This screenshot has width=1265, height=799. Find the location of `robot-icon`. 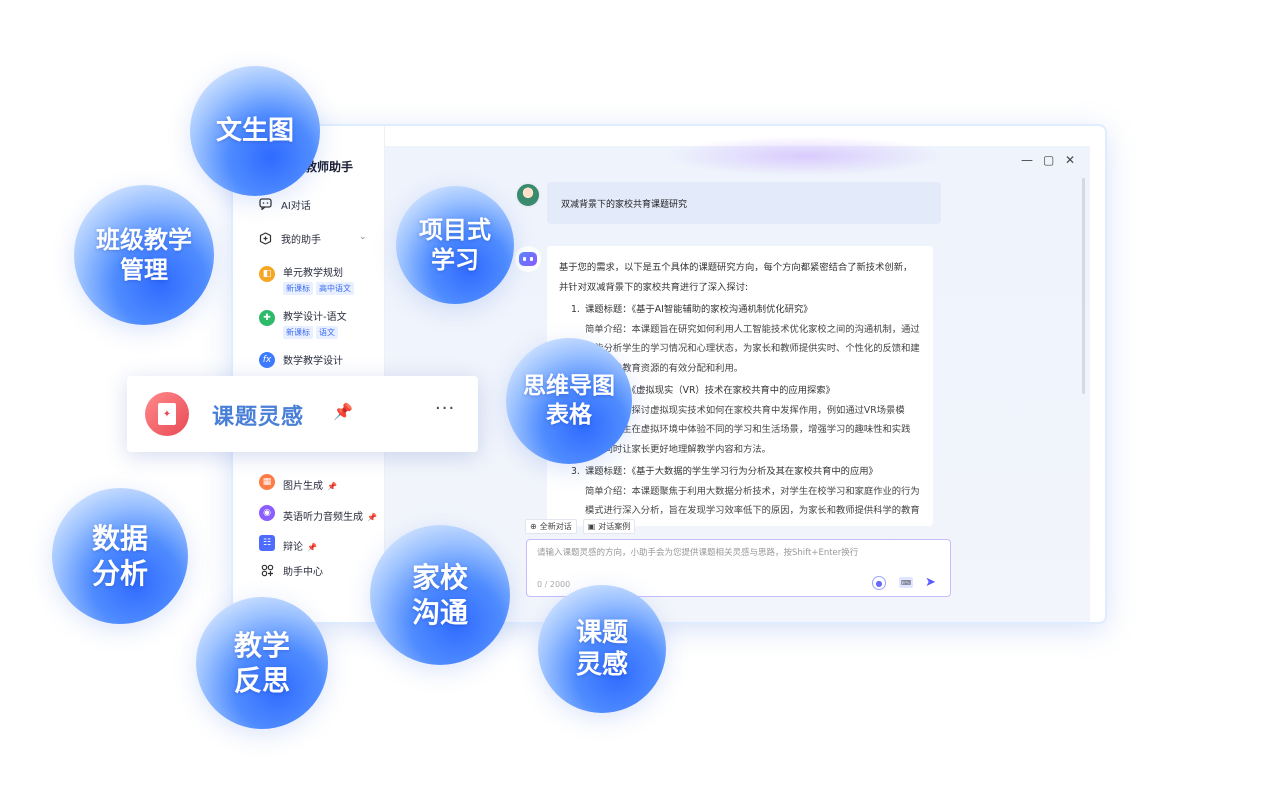

robot-icon is located at coordinates (528, 259).